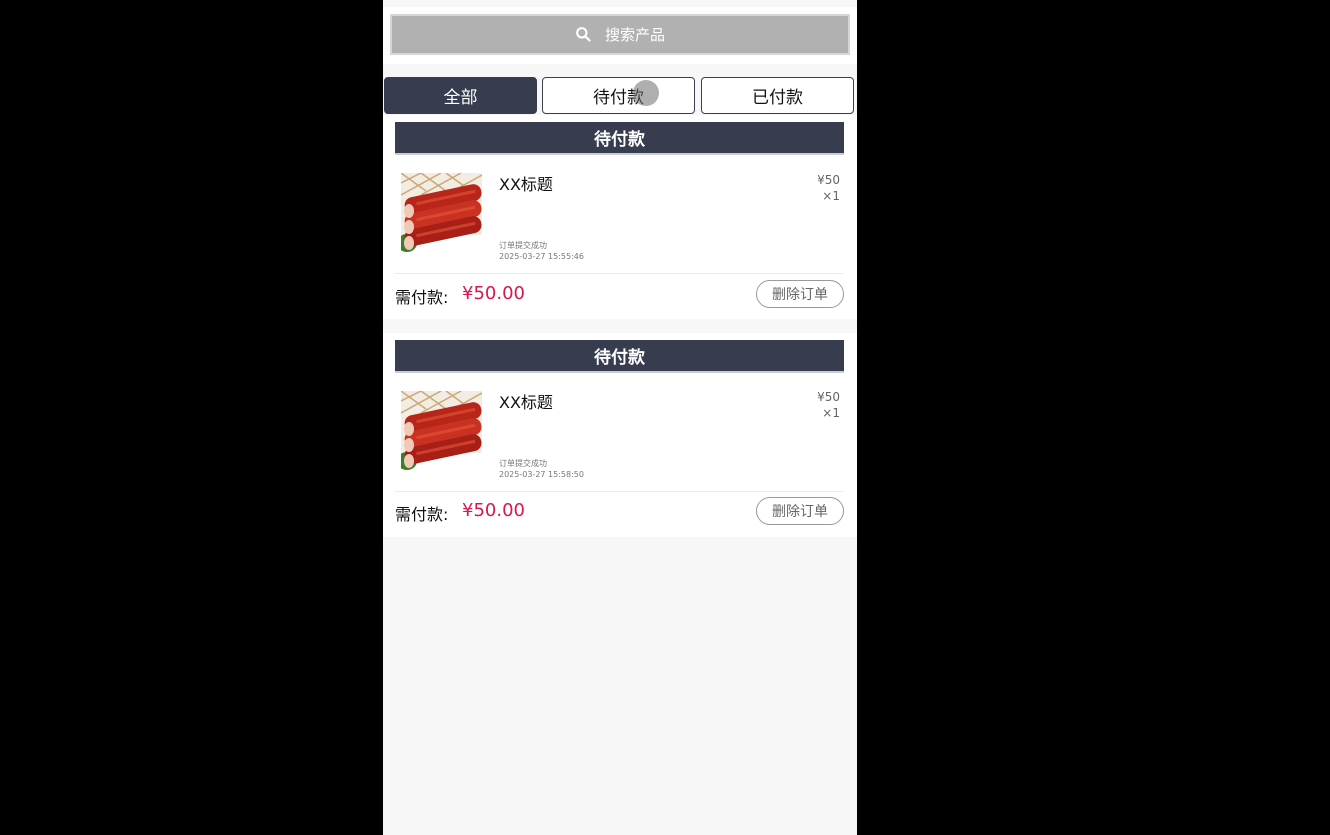 The image size is (1330, 835). I want to click on tab-paid: 已付款, so click(777, 95).